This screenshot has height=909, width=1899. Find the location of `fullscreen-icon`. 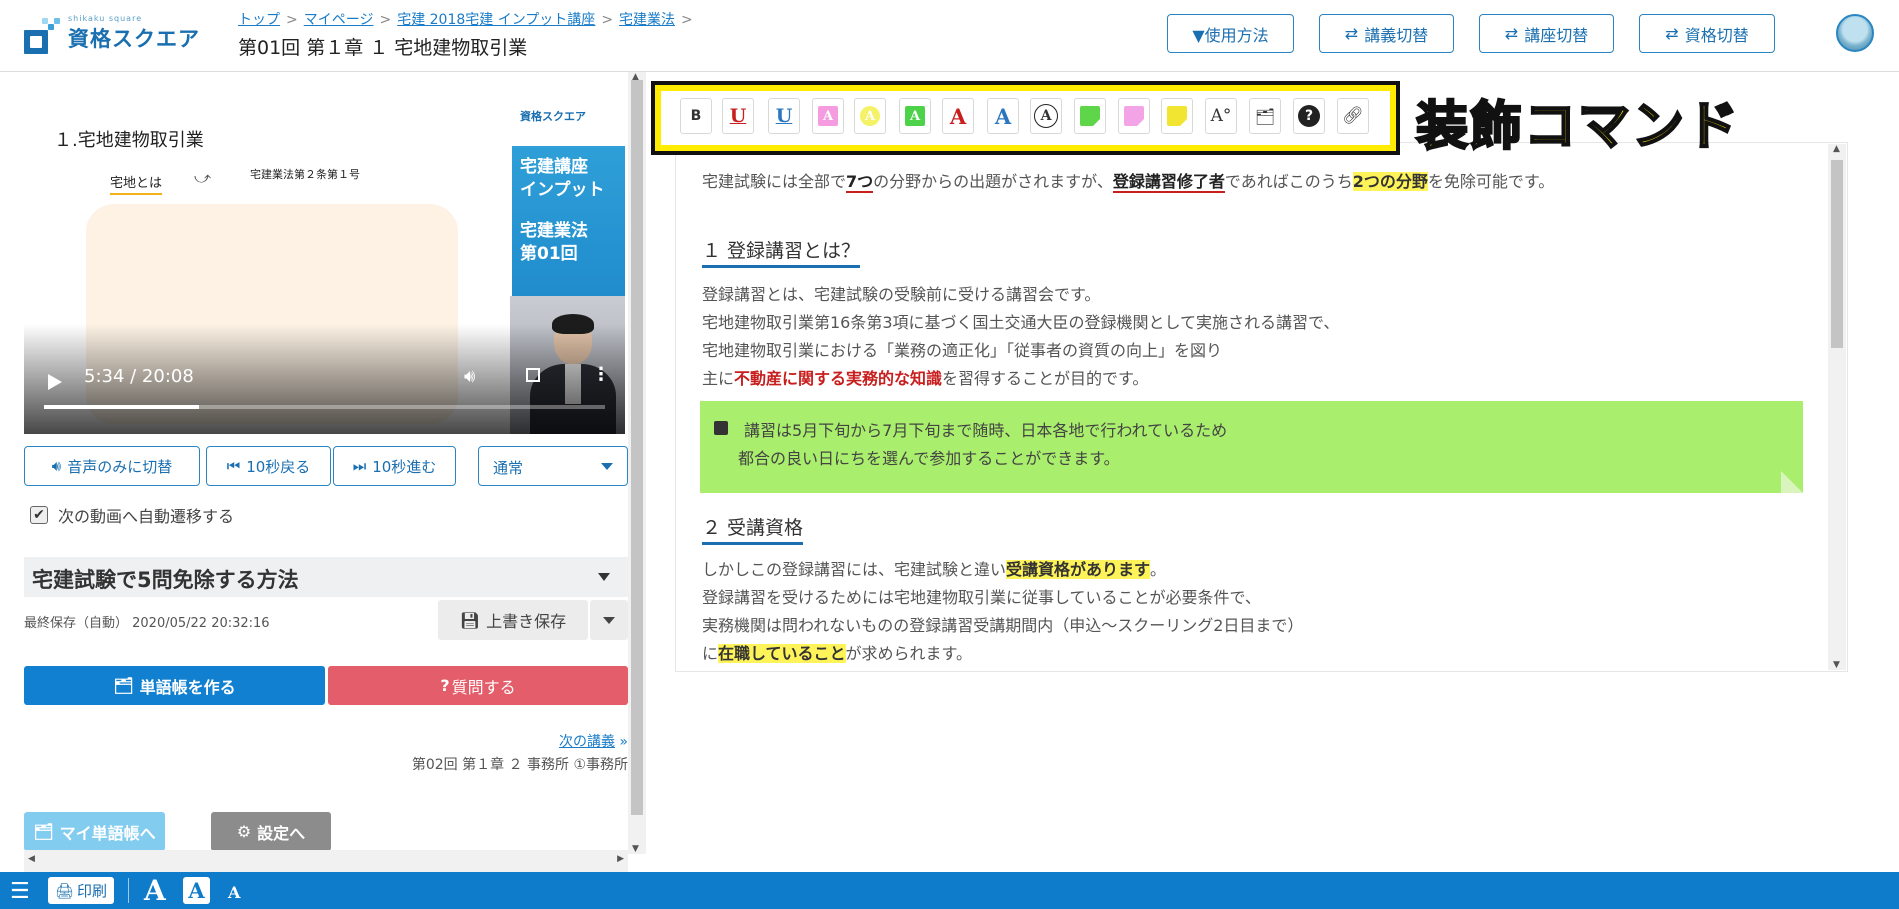

fullscreen-icon is located at coordinates (533, 375).